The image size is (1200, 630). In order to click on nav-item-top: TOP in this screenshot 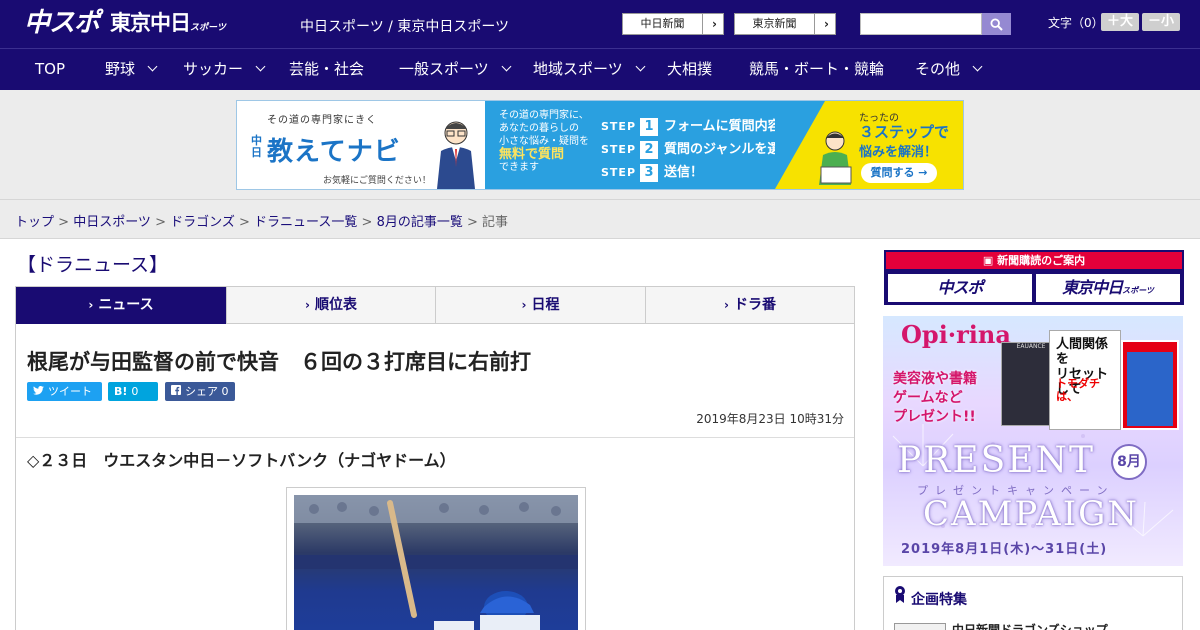, I will do `click(50, 70)`.